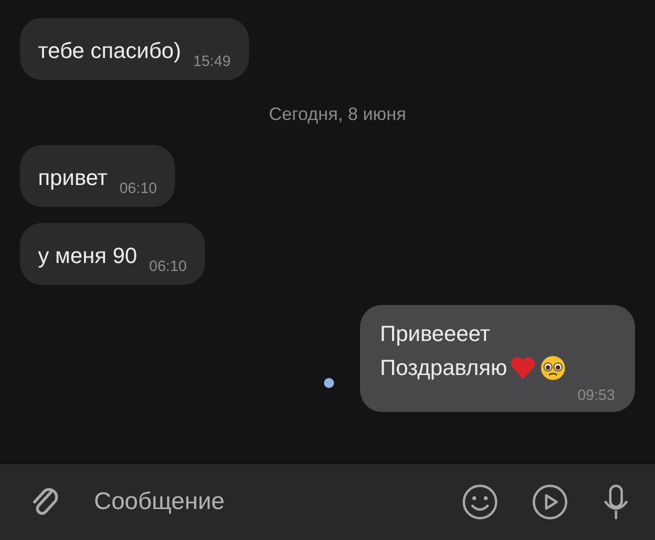 This screenshot has height=540, width=655. Describe the element at coordinates (73, 178) in the screenshot. I see `message-text: привет` at that location.